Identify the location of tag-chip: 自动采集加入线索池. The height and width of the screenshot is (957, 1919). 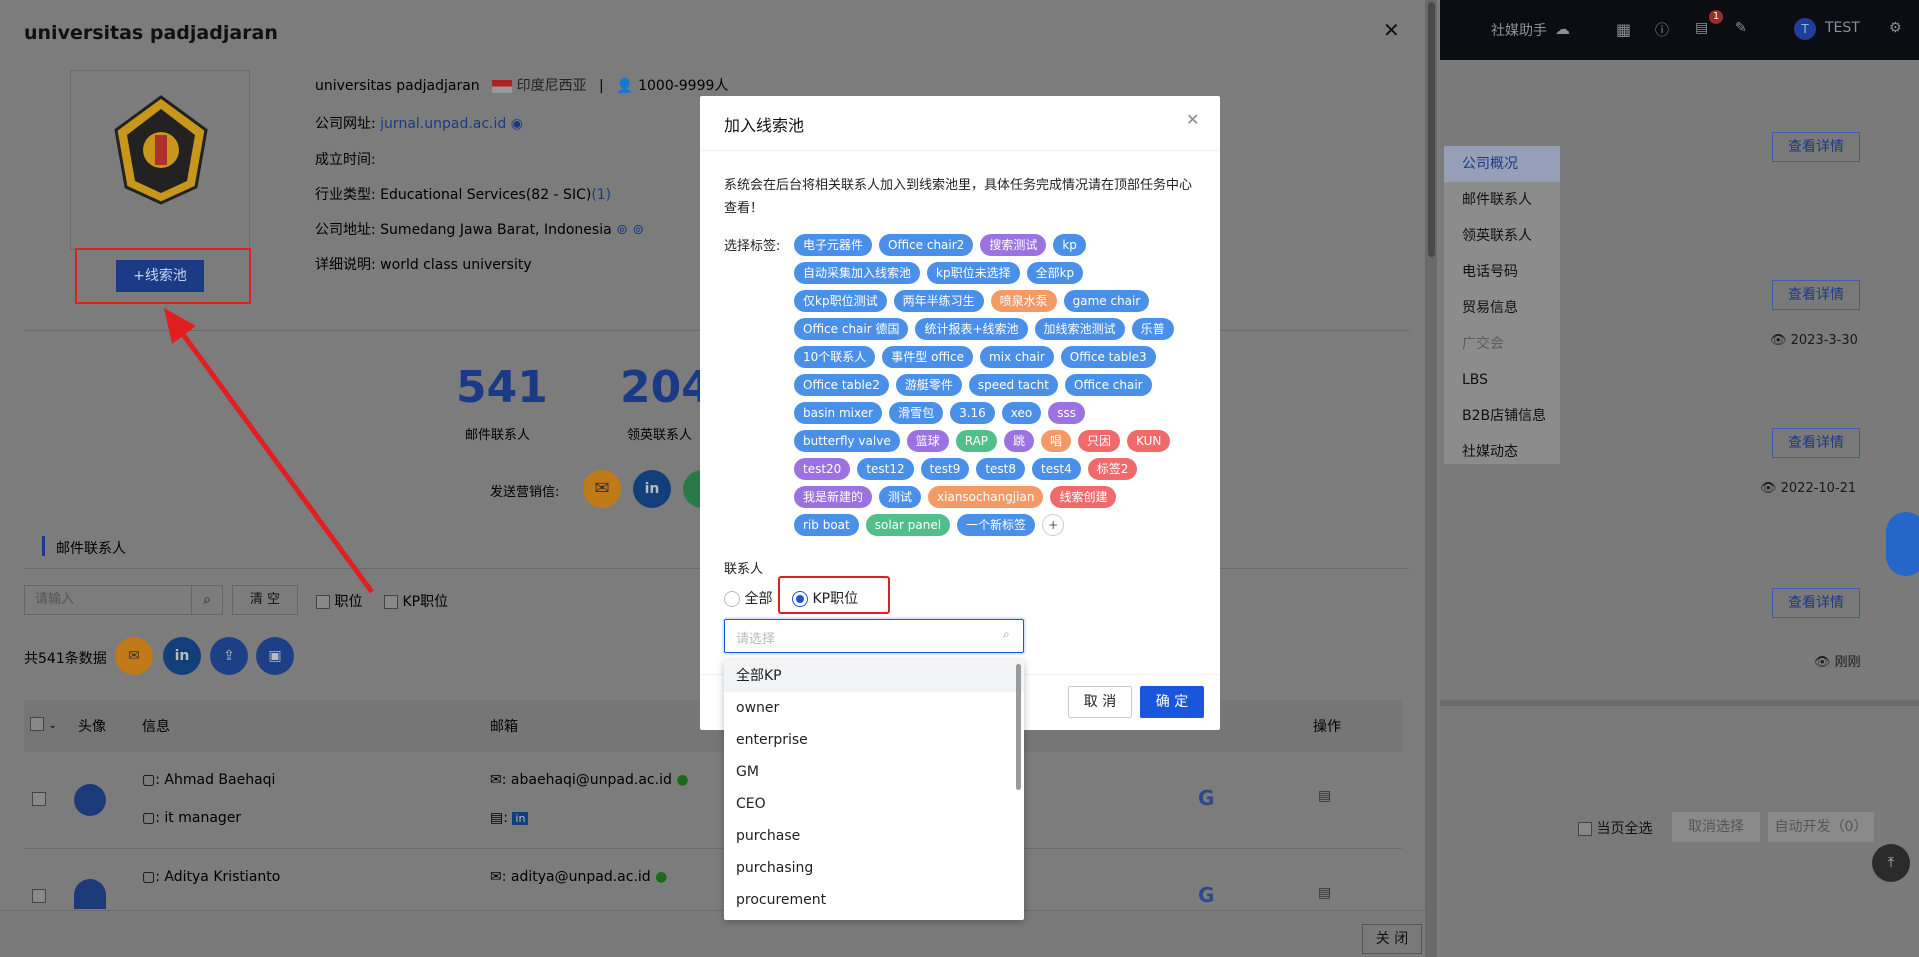
(857, 273).